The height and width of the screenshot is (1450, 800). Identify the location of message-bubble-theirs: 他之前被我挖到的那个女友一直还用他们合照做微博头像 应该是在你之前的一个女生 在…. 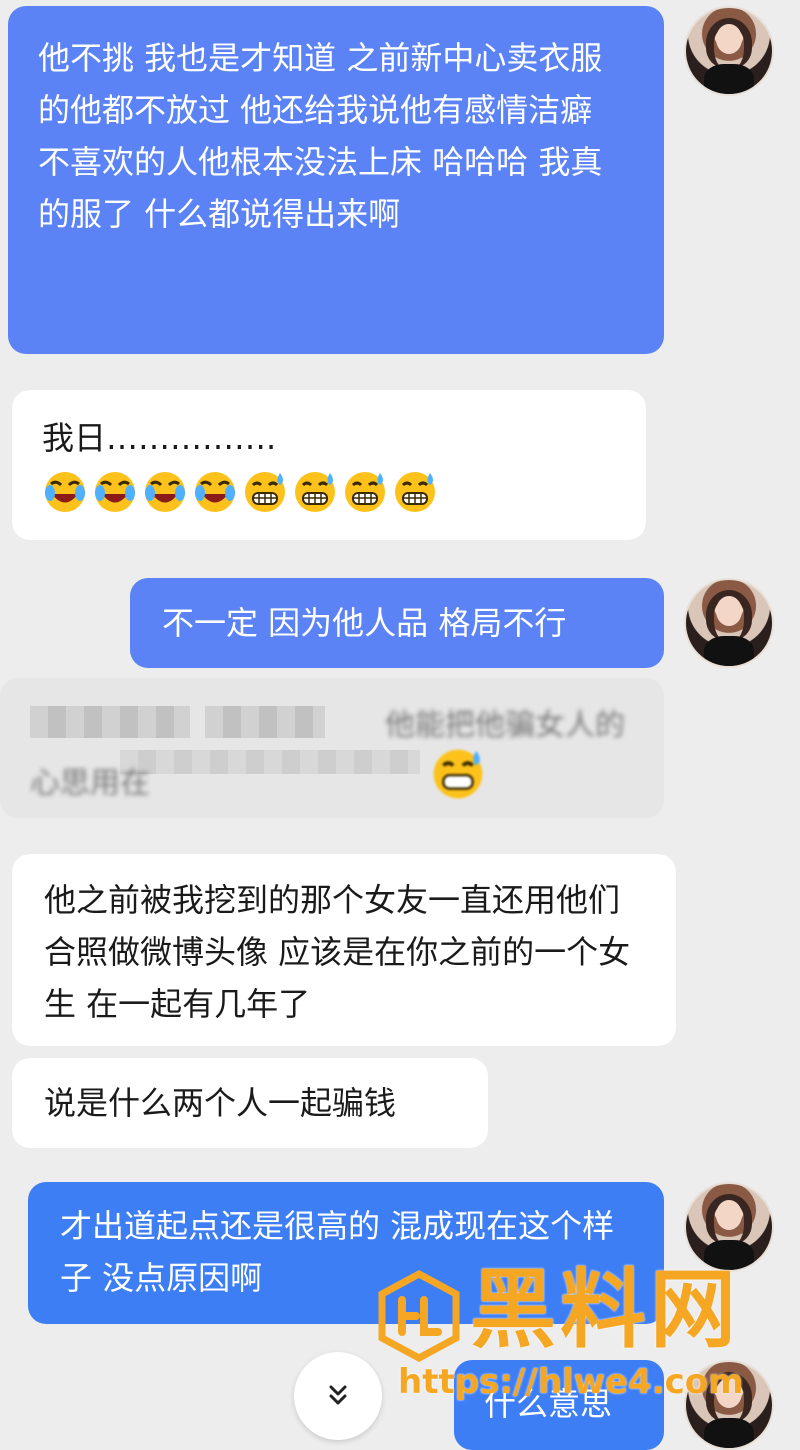
(344, 950).